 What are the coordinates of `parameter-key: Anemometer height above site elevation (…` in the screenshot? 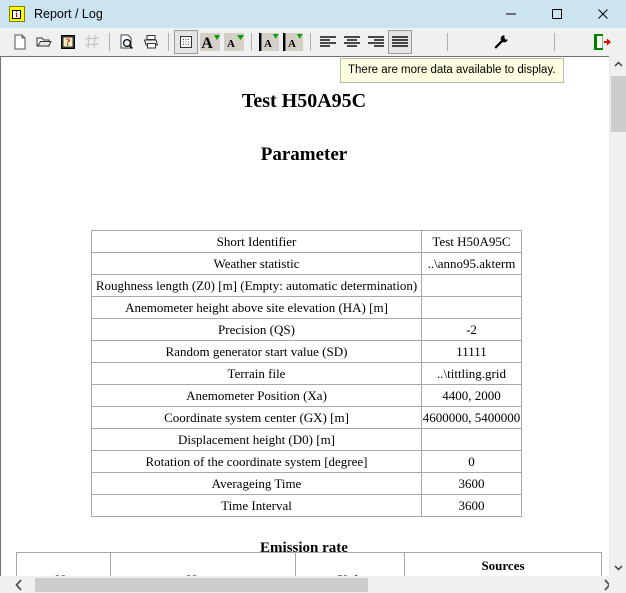 It's located at (256, 307).